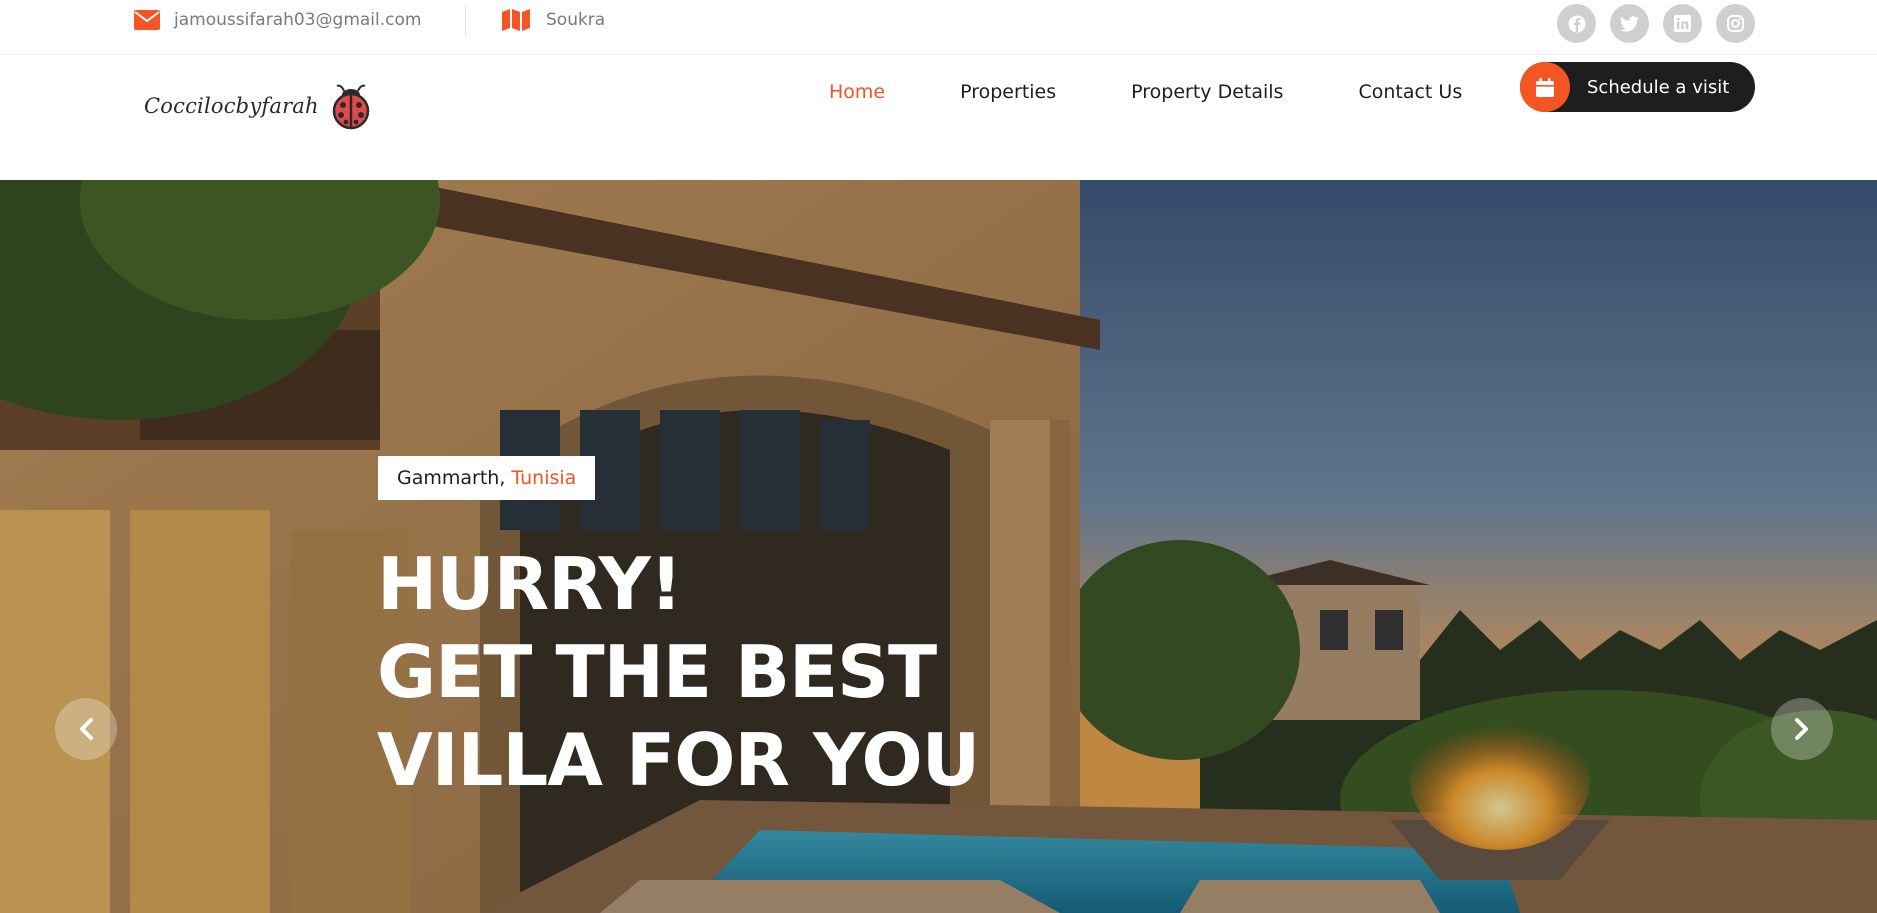 The height and width of the screenshot is (913, 1877). Describe the element at coordinates (530, 584) in the screenshot. I see `hero-title-line-1: HURRY!` at that location.